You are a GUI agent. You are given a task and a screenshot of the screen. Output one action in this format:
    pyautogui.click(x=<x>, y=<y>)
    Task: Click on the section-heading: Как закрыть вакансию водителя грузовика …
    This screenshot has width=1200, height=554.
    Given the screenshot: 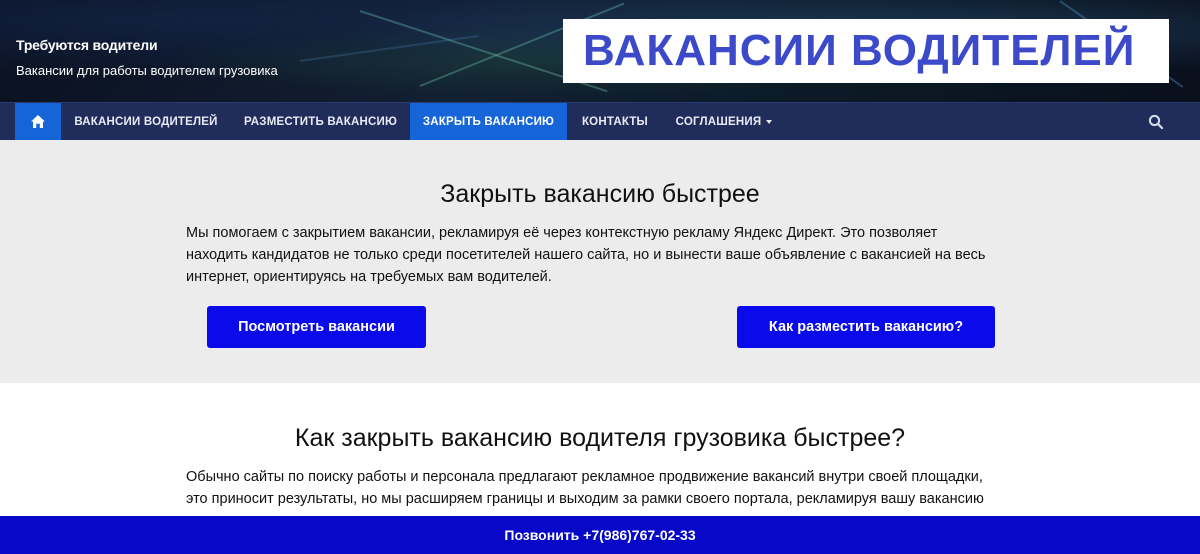 What is the action you would take?
    pyautogui.click(x=600, y=438)
    